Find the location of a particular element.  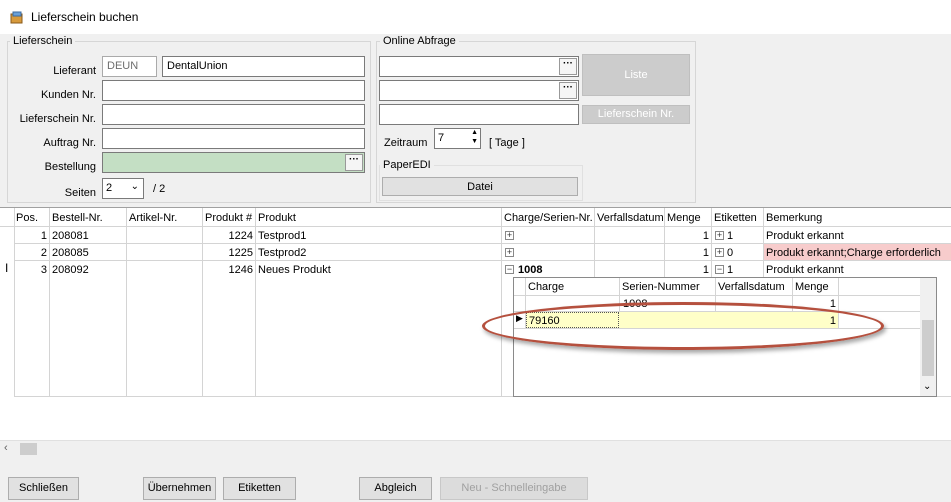

seiten-total: / 2 is located at coordinates (159, 189).